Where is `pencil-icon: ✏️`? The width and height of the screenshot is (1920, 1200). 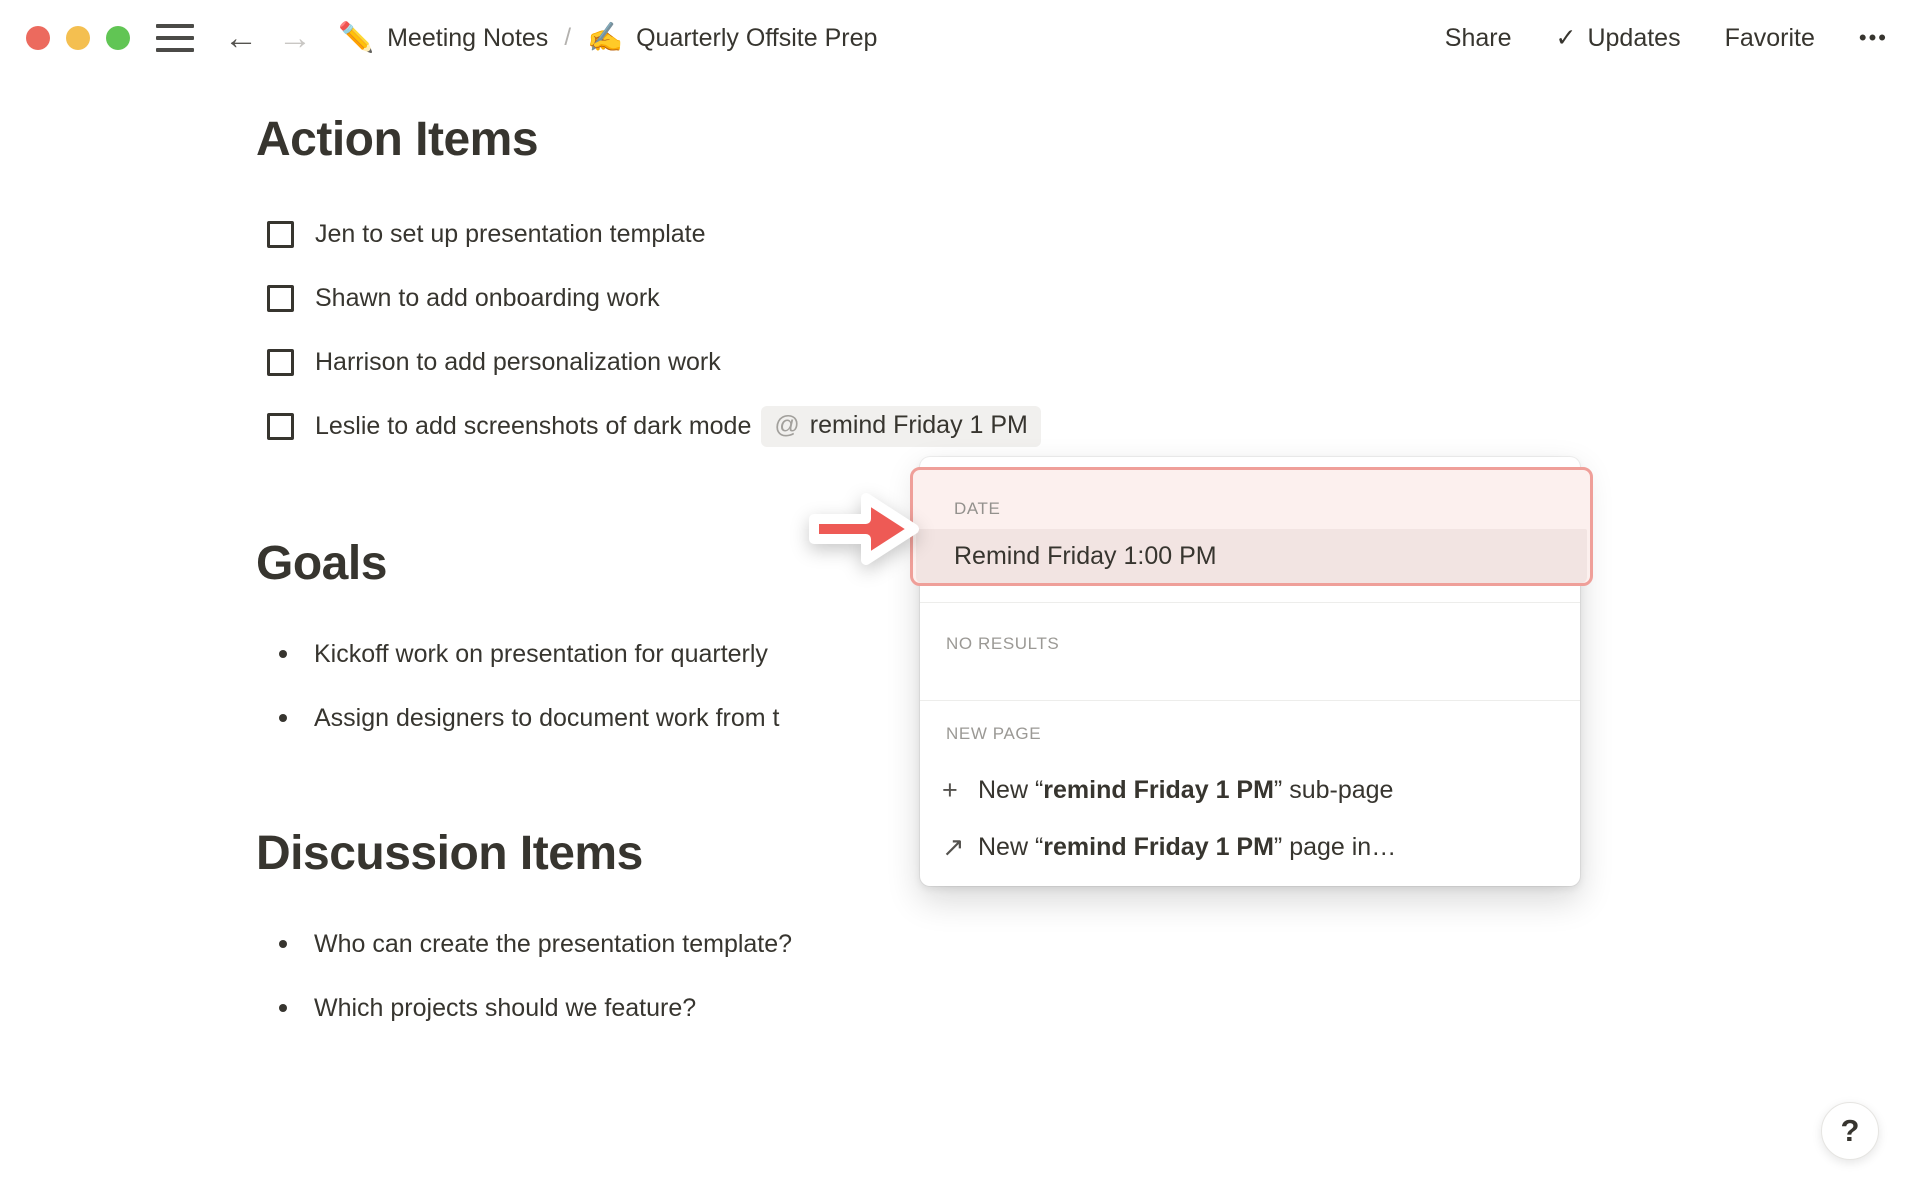 pencil-icon: ✏️ is located at coordinates (356, 38).